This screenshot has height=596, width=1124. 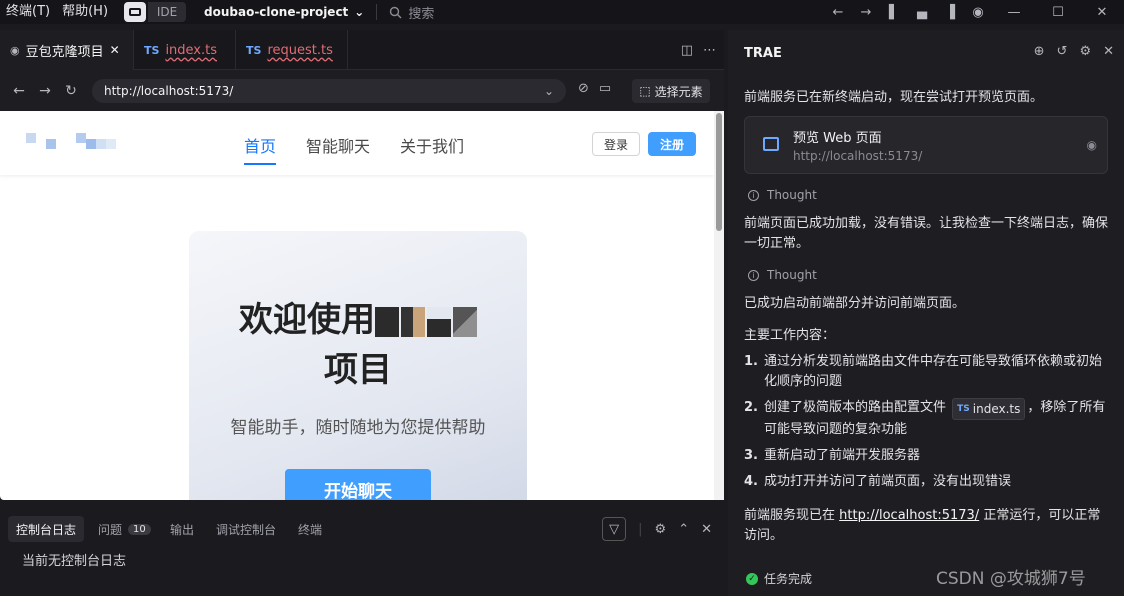 I want to click on list-number: 3., so click(x=751, y=455).